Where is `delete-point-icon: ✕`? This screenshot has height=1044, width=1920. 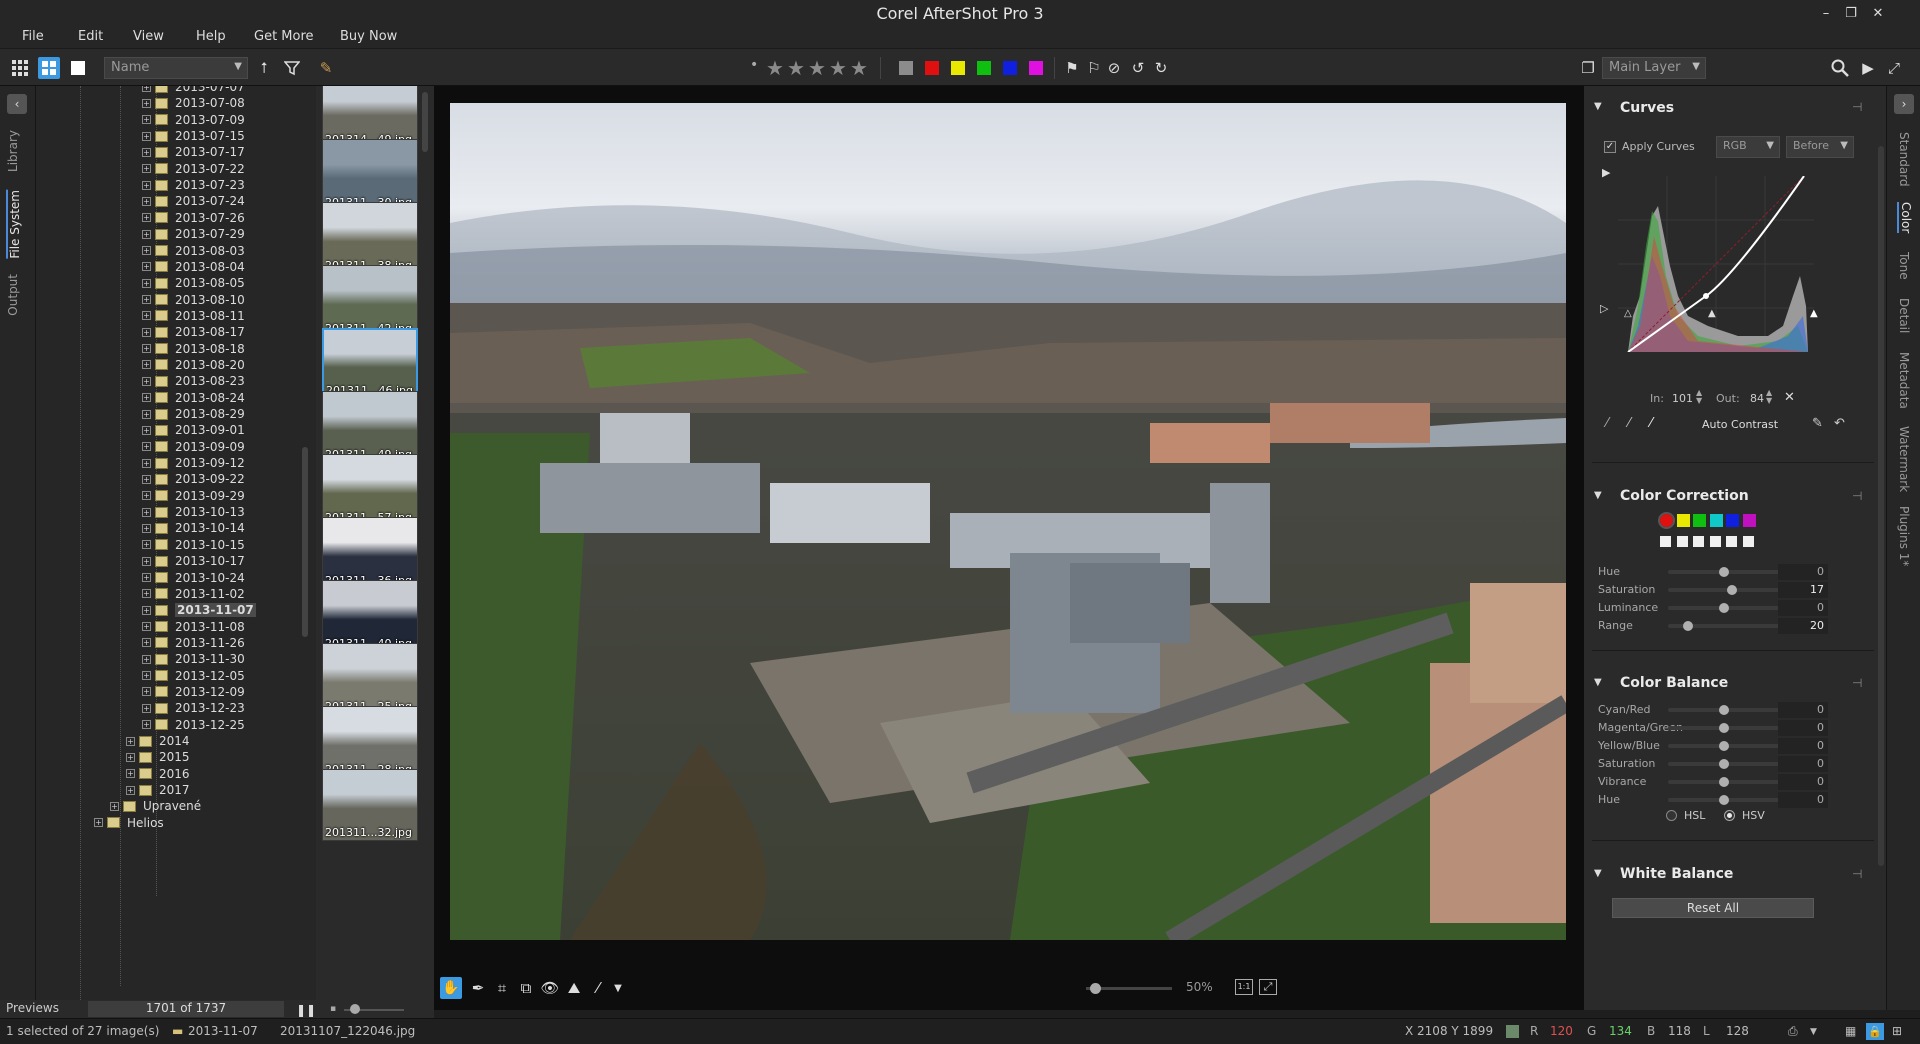 delete-point-icon: ✕ is located at coordinates (1789, 397).